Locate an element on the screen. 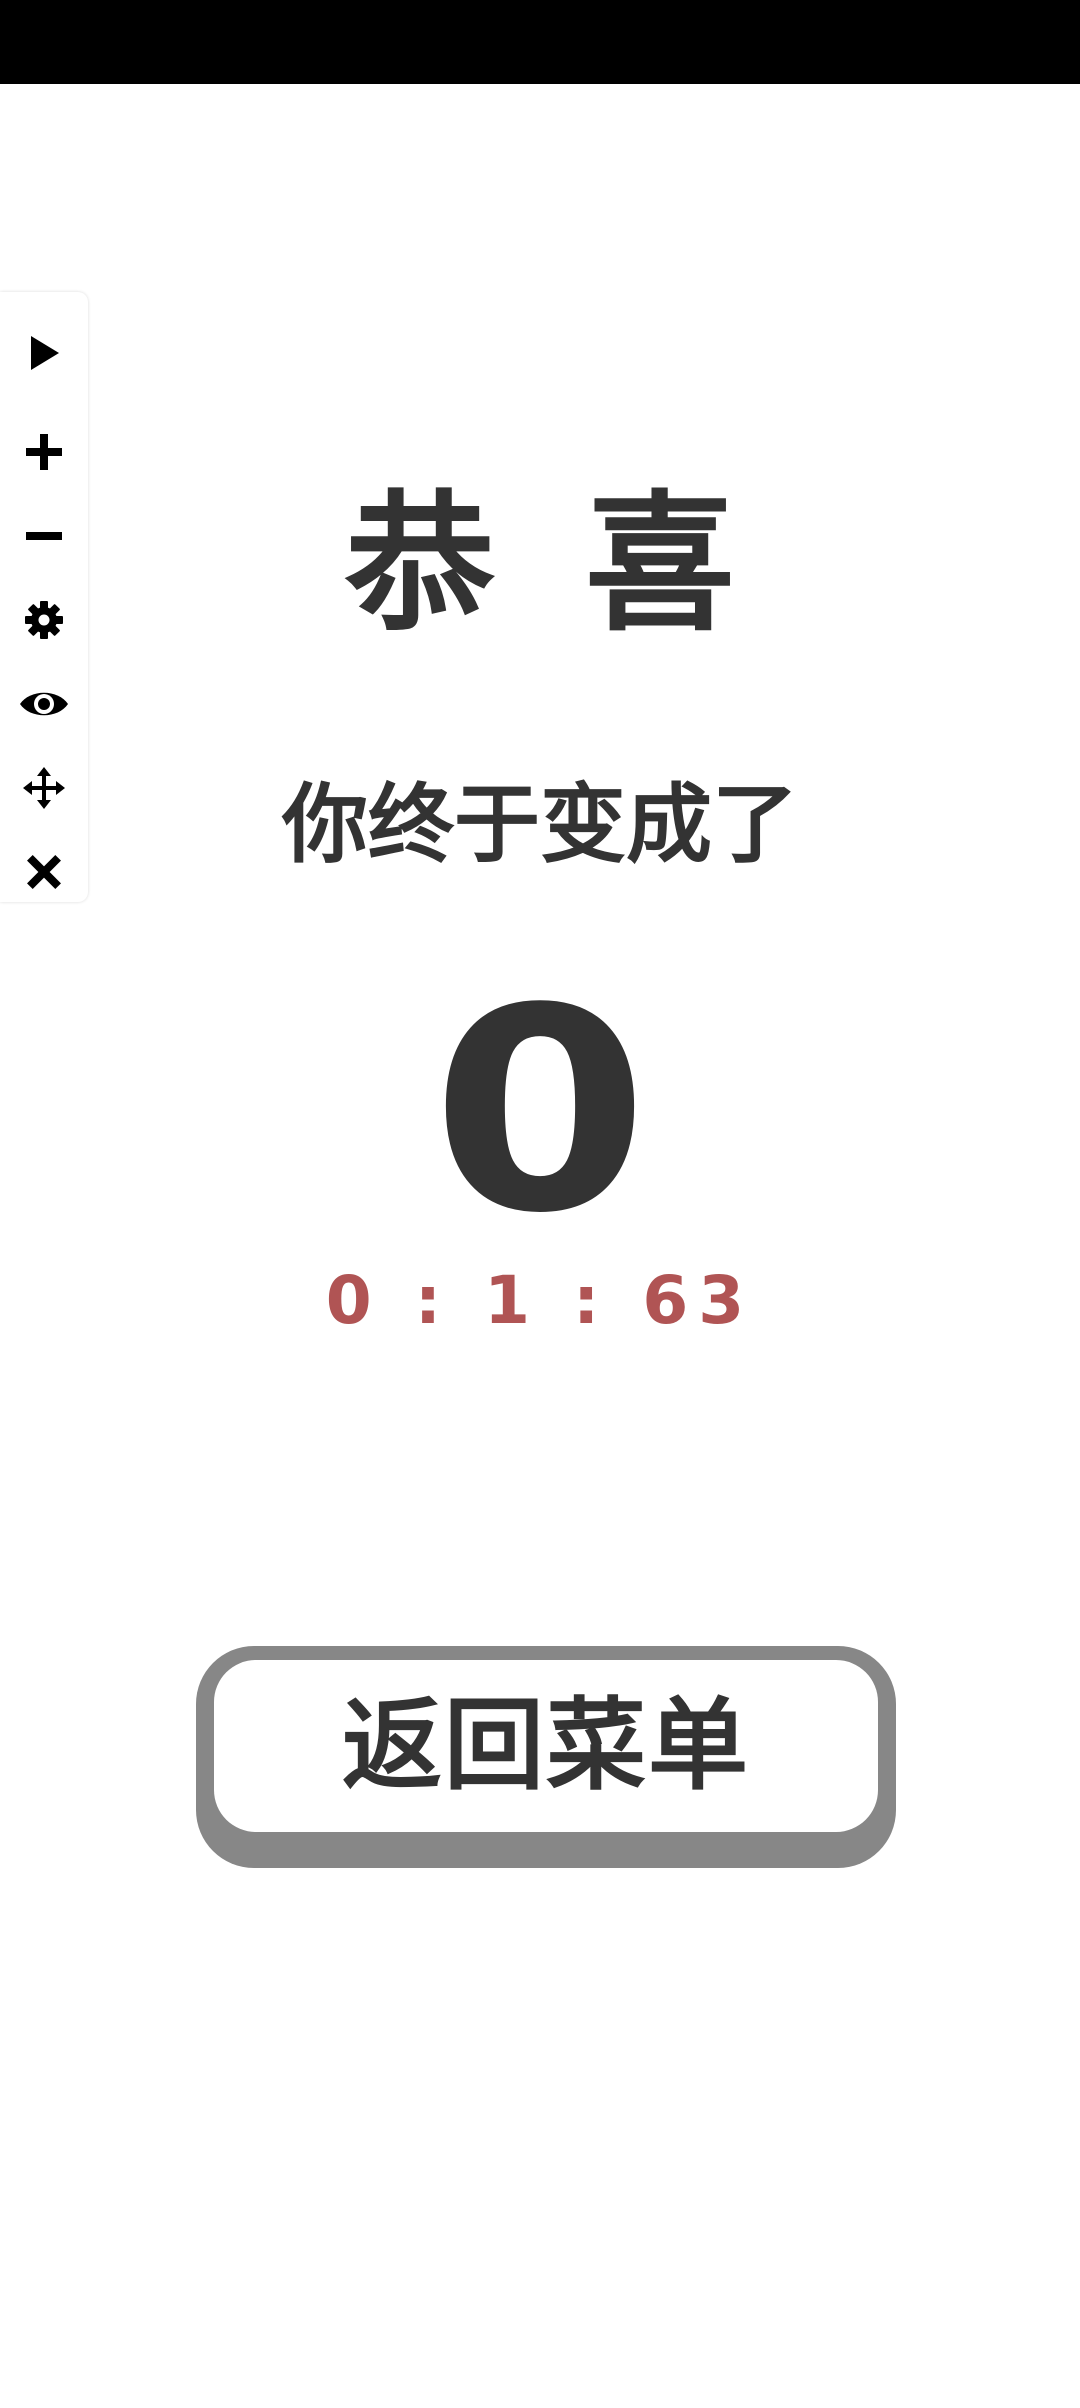 This screenshot has height=2408, width=1080. zoom-in-button is located at coordinates (44, 452).